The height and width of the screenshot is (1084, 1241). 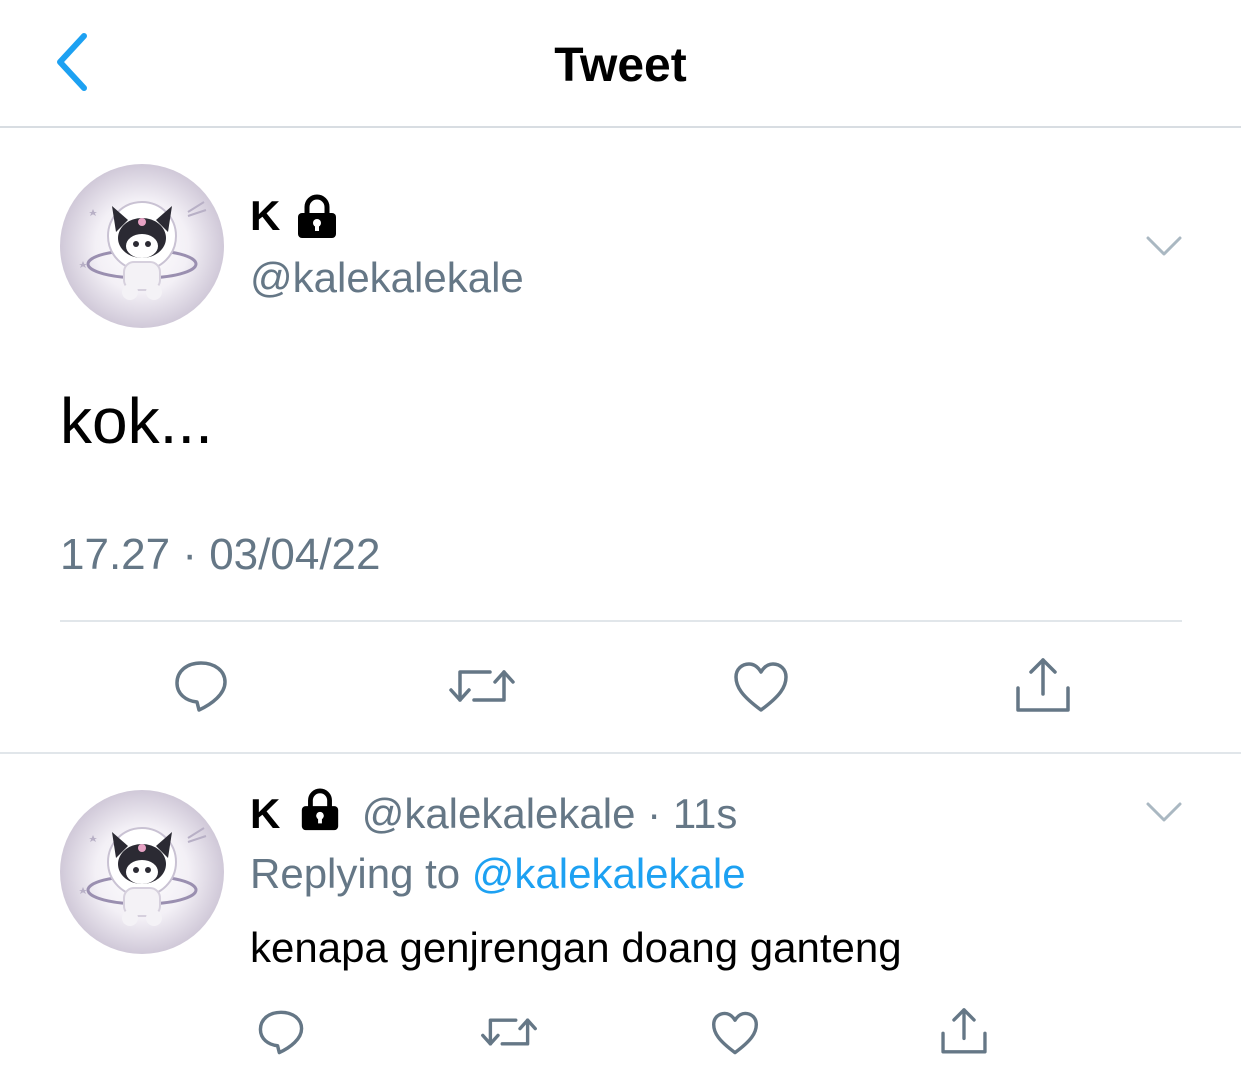 I want to click on reply-age: 11s, so click(x=705, y=813).